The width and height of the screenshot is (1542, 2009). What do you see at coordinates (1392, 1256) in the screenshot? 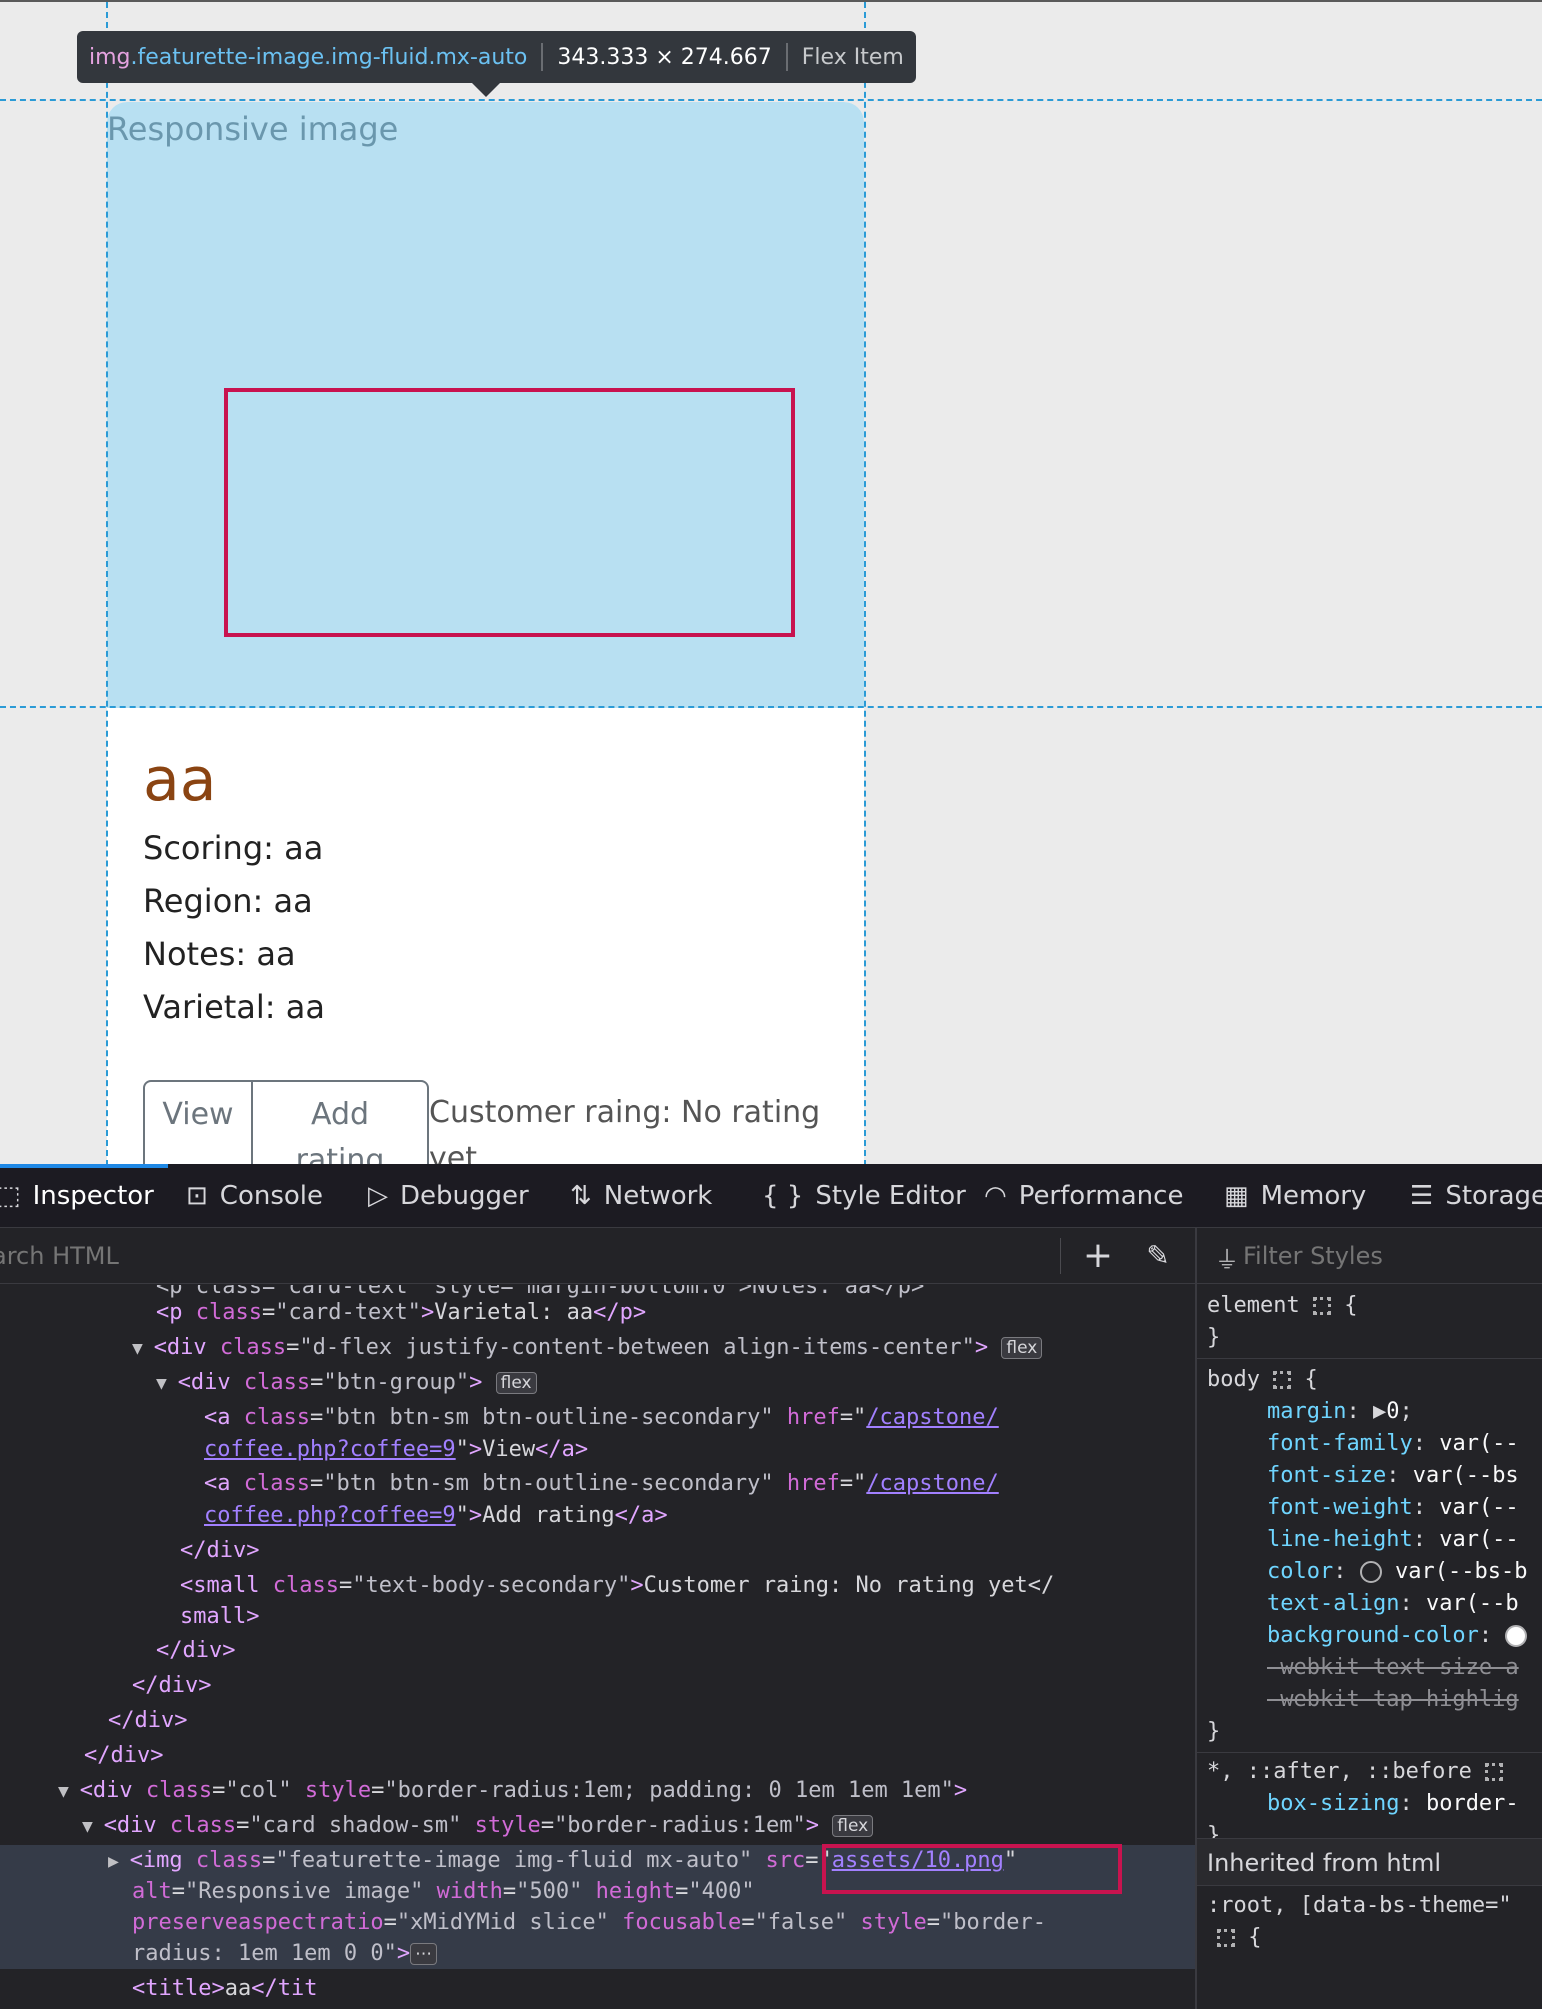
I see `filter-styles-input` at bounding box center [1392, 1256].